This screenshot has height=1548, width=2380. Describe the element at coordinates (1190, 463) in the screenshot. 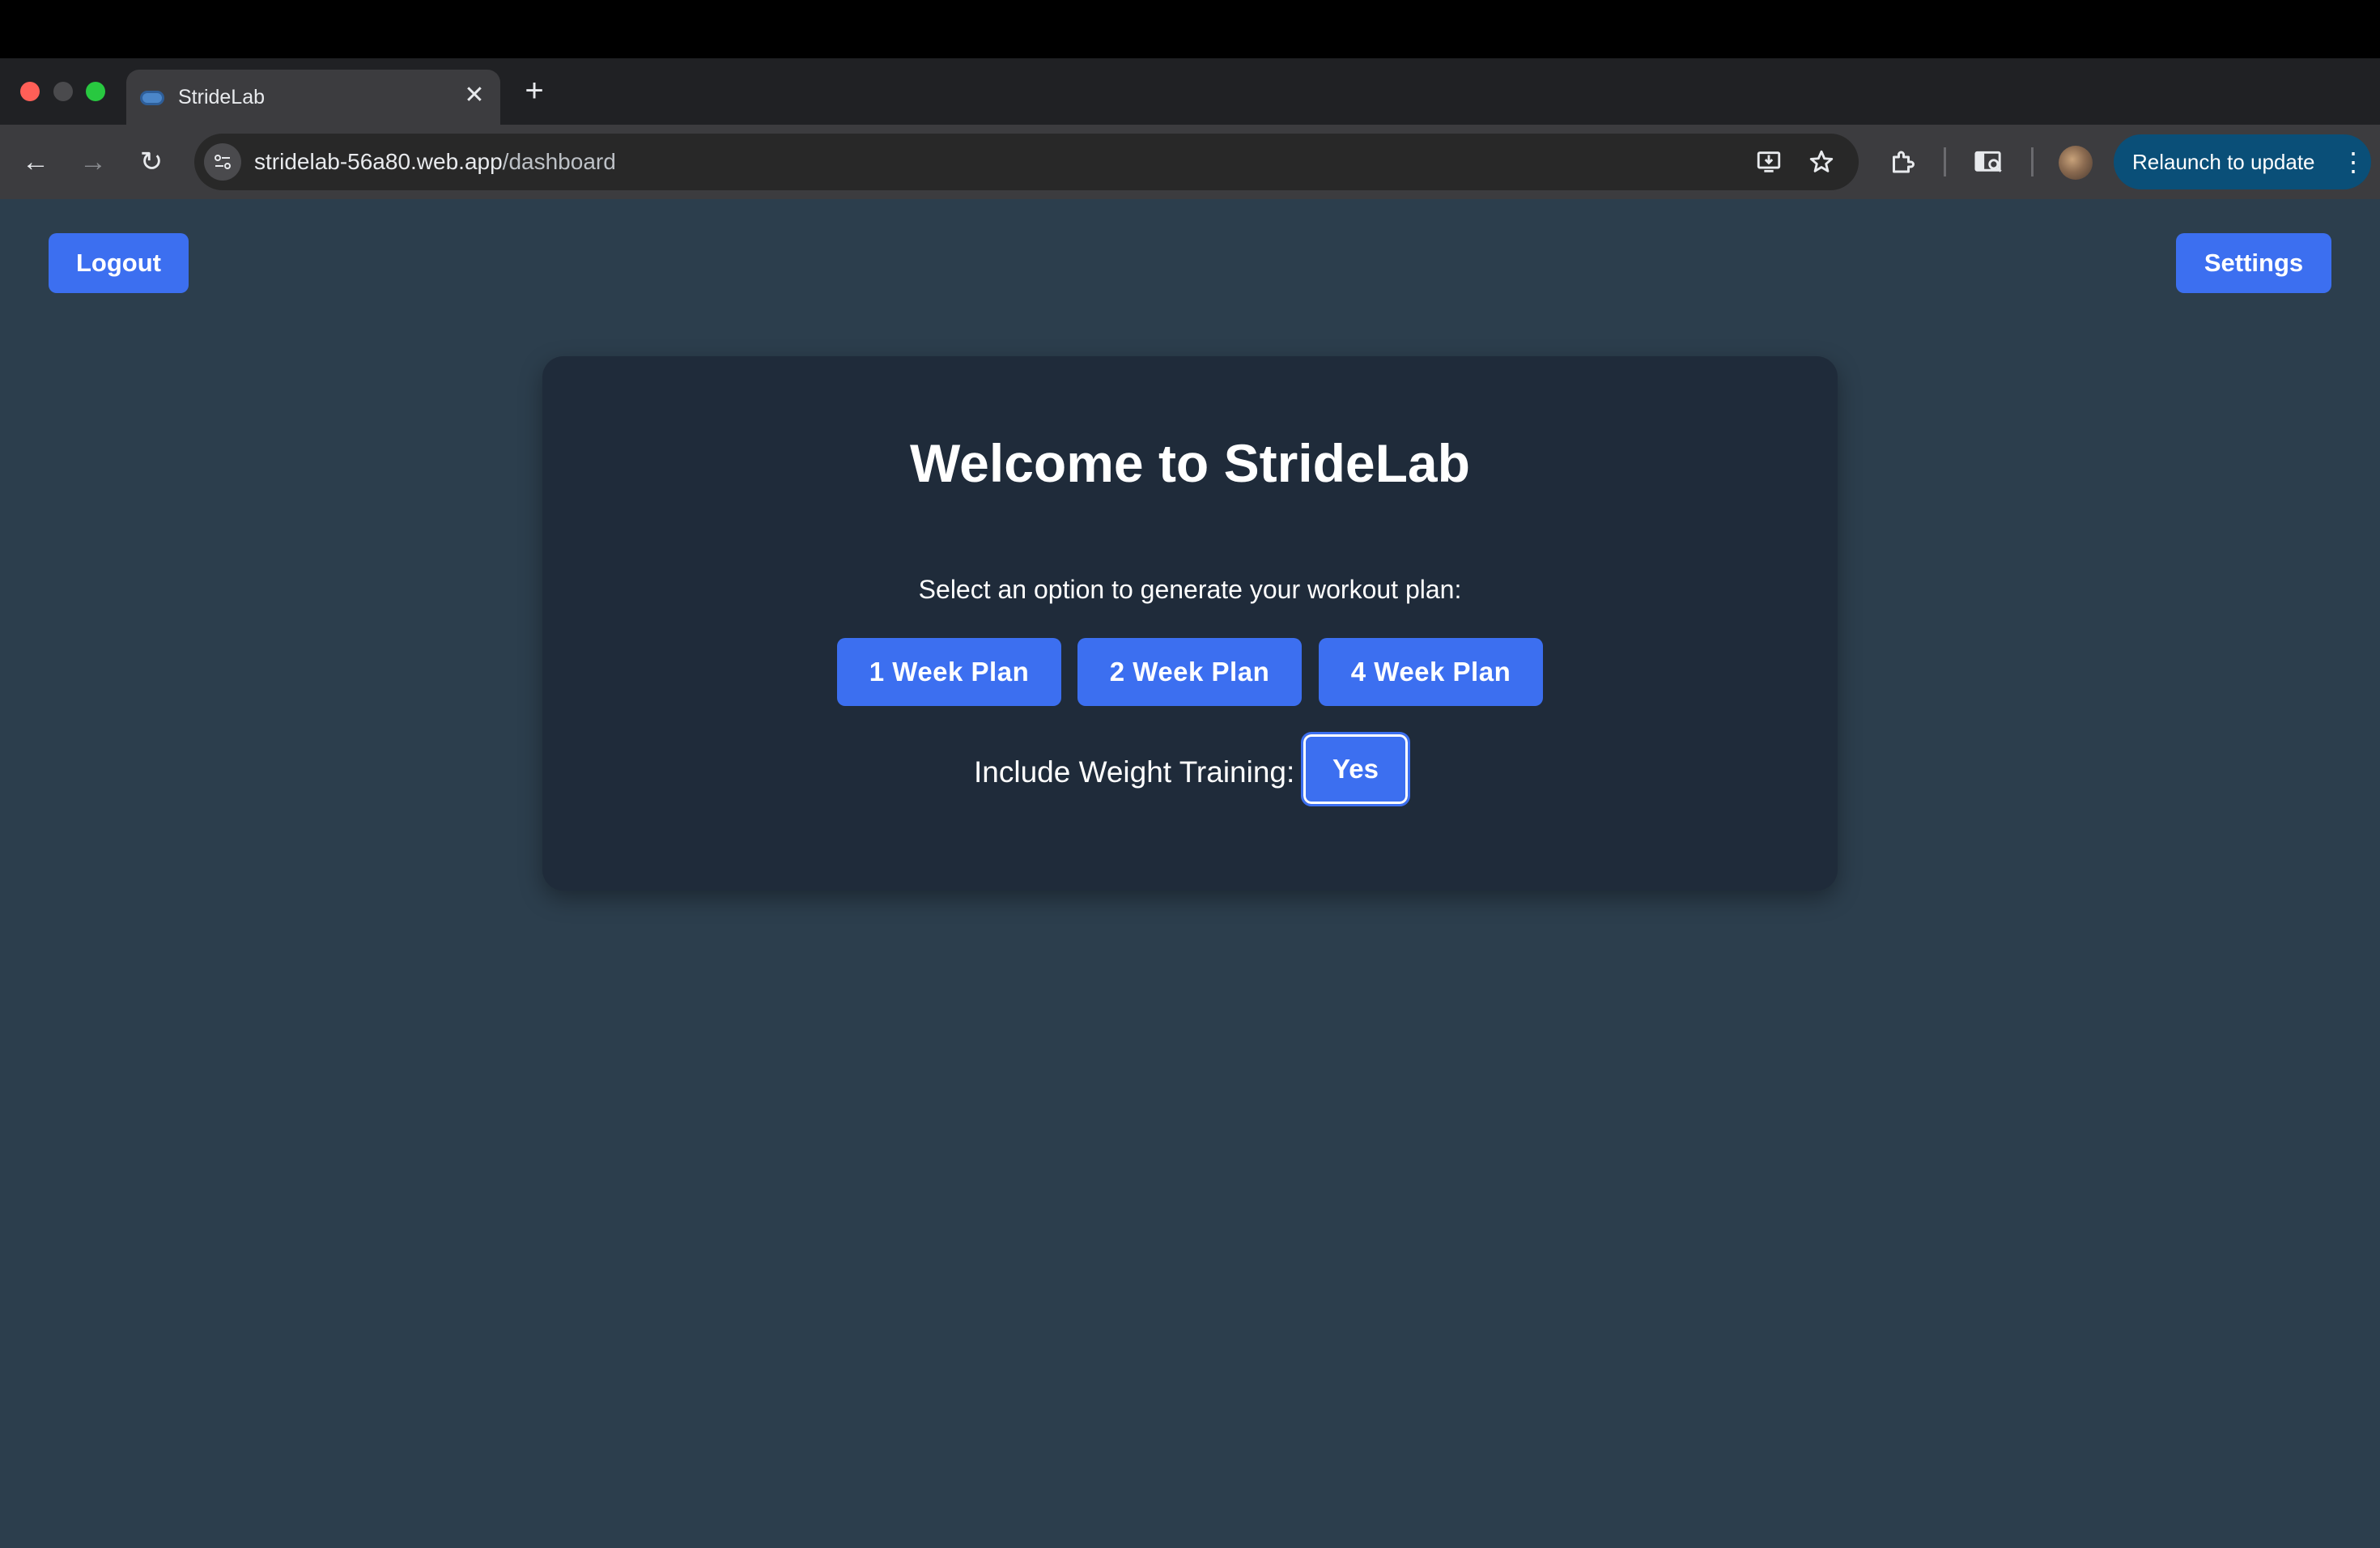

I see `page-title: Welcome to StrideLab` at that location.